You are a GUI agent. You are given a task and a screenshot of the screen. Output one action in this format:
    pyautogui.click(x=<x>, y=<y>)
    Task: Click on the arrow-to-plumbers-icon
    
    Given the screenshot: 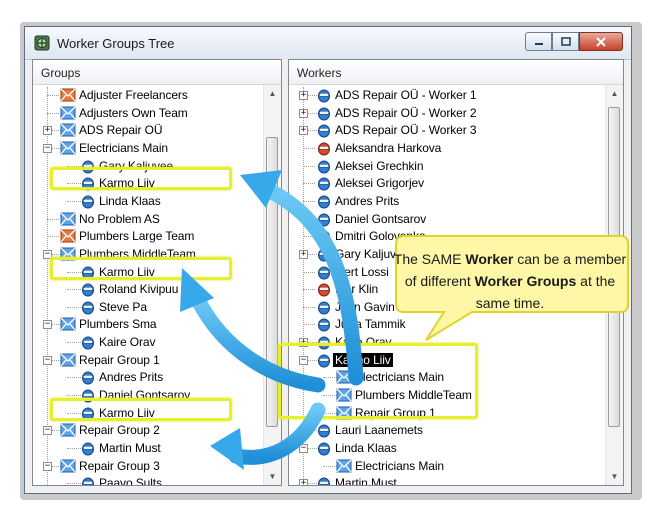 What is the action you would take?
    pyautogui.click(x=253, y=330)
    